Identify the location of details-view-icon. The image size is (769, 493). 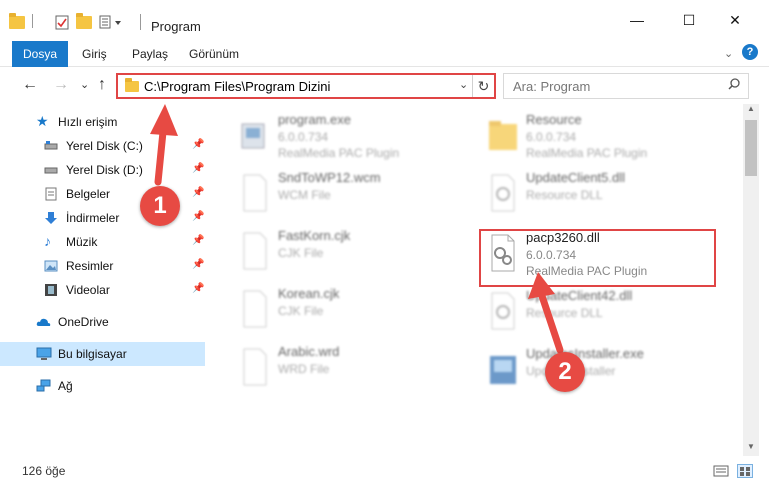
(721, 471).